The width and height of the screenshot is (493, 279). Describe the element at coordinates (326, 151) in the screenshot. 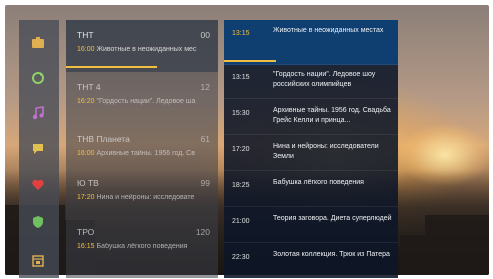

I see `schedule-title: Нина и нейроны: исследователи Земли` at that location.